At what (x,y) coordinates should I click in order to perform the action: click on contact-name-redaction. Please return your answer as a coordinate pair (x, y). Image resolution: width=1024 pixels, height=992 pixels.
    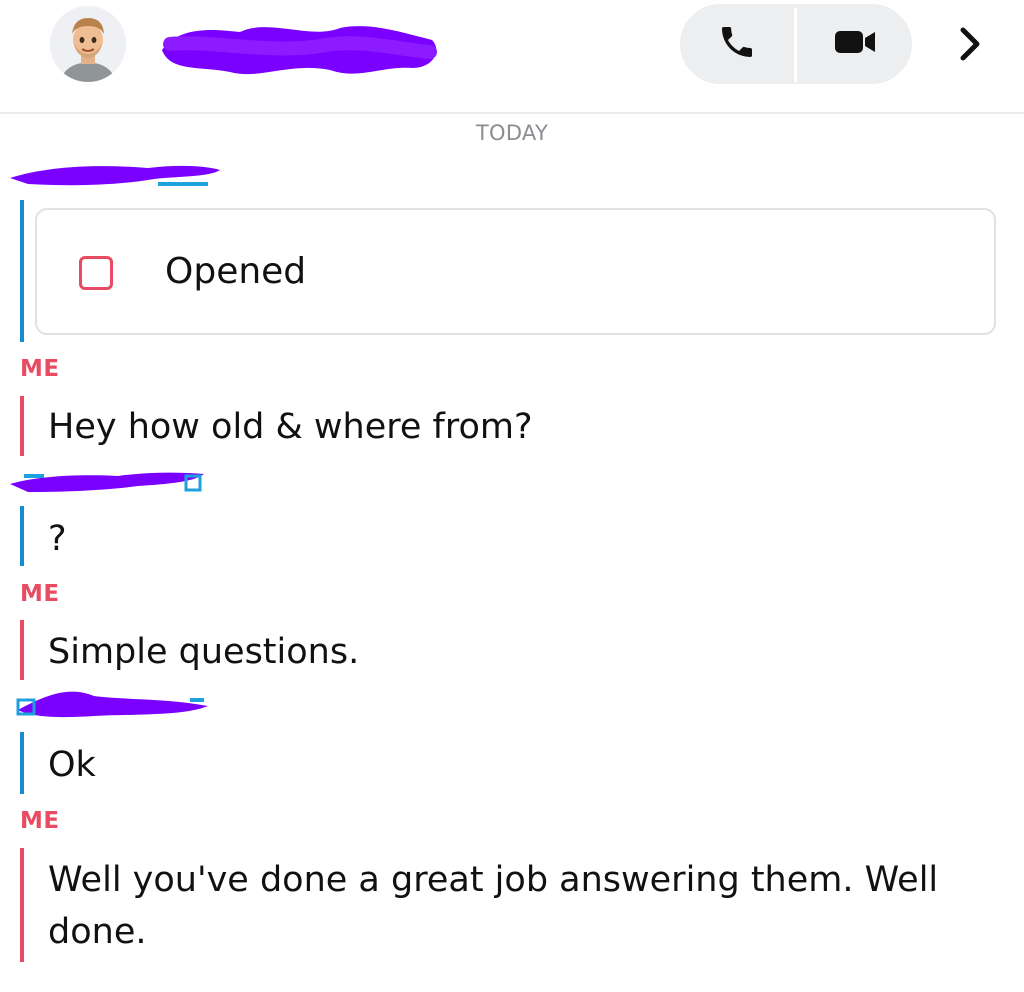
    Looking at the image, I should click on (300, 47).